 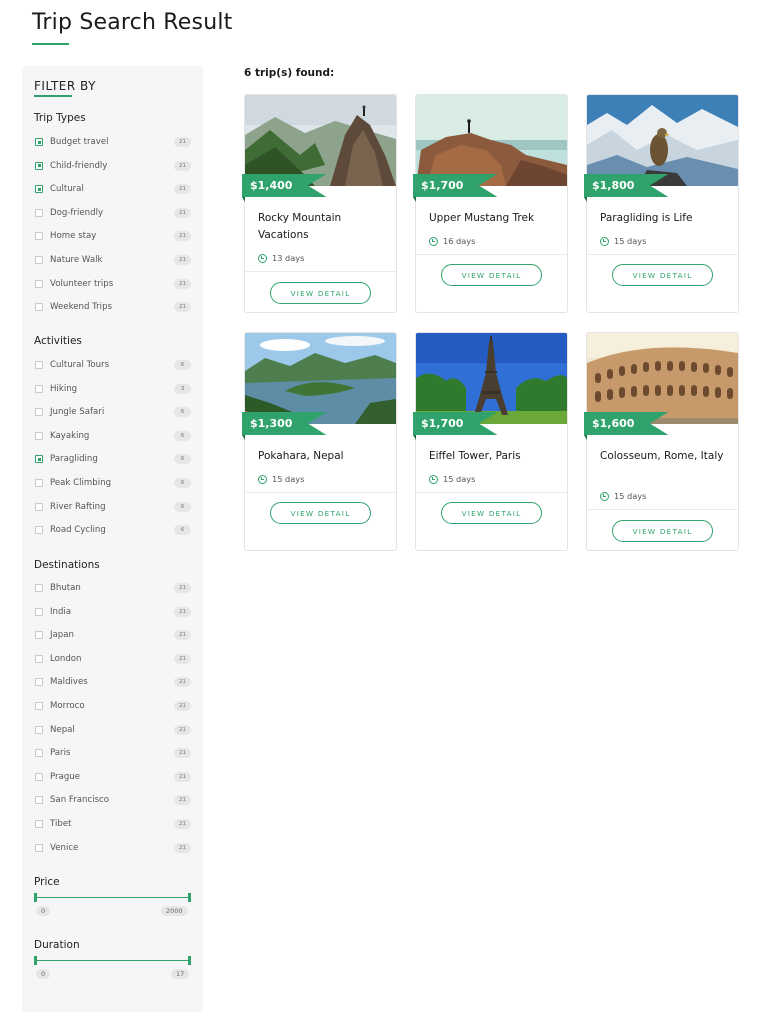 I want to click on bird-mountains-image, so click(x=662, y=140).